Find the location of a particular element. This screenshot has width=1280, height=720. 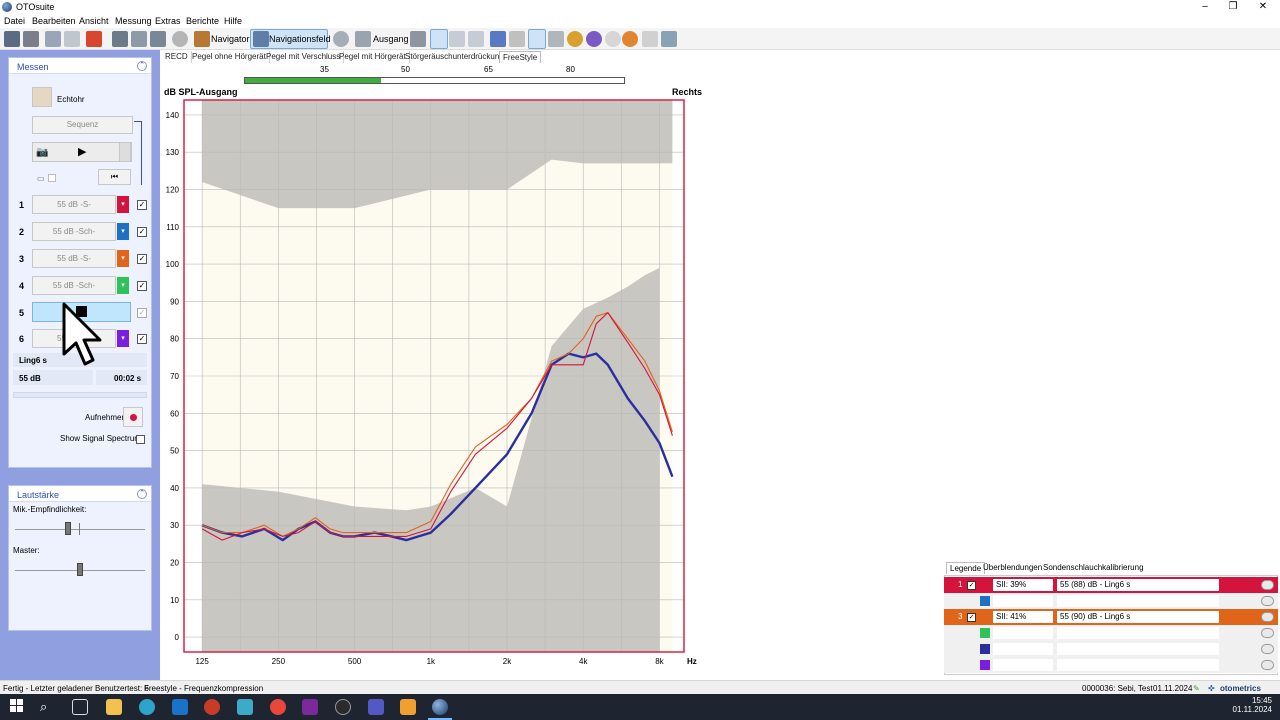

ausgang-label: Ausgang is located at coordinates (391, 39).